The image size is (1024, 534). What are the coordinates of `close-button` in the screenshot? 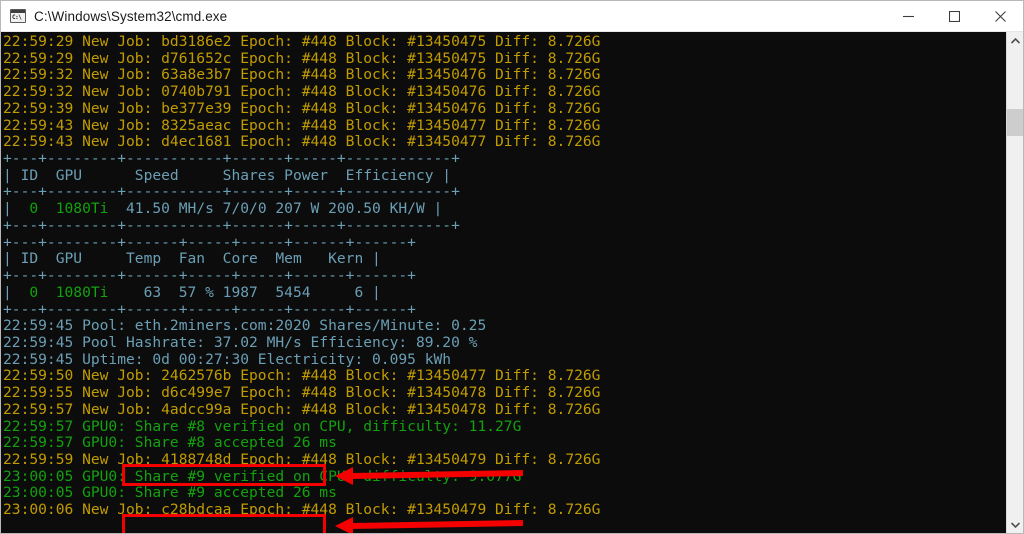 It's located at (1000, 16).